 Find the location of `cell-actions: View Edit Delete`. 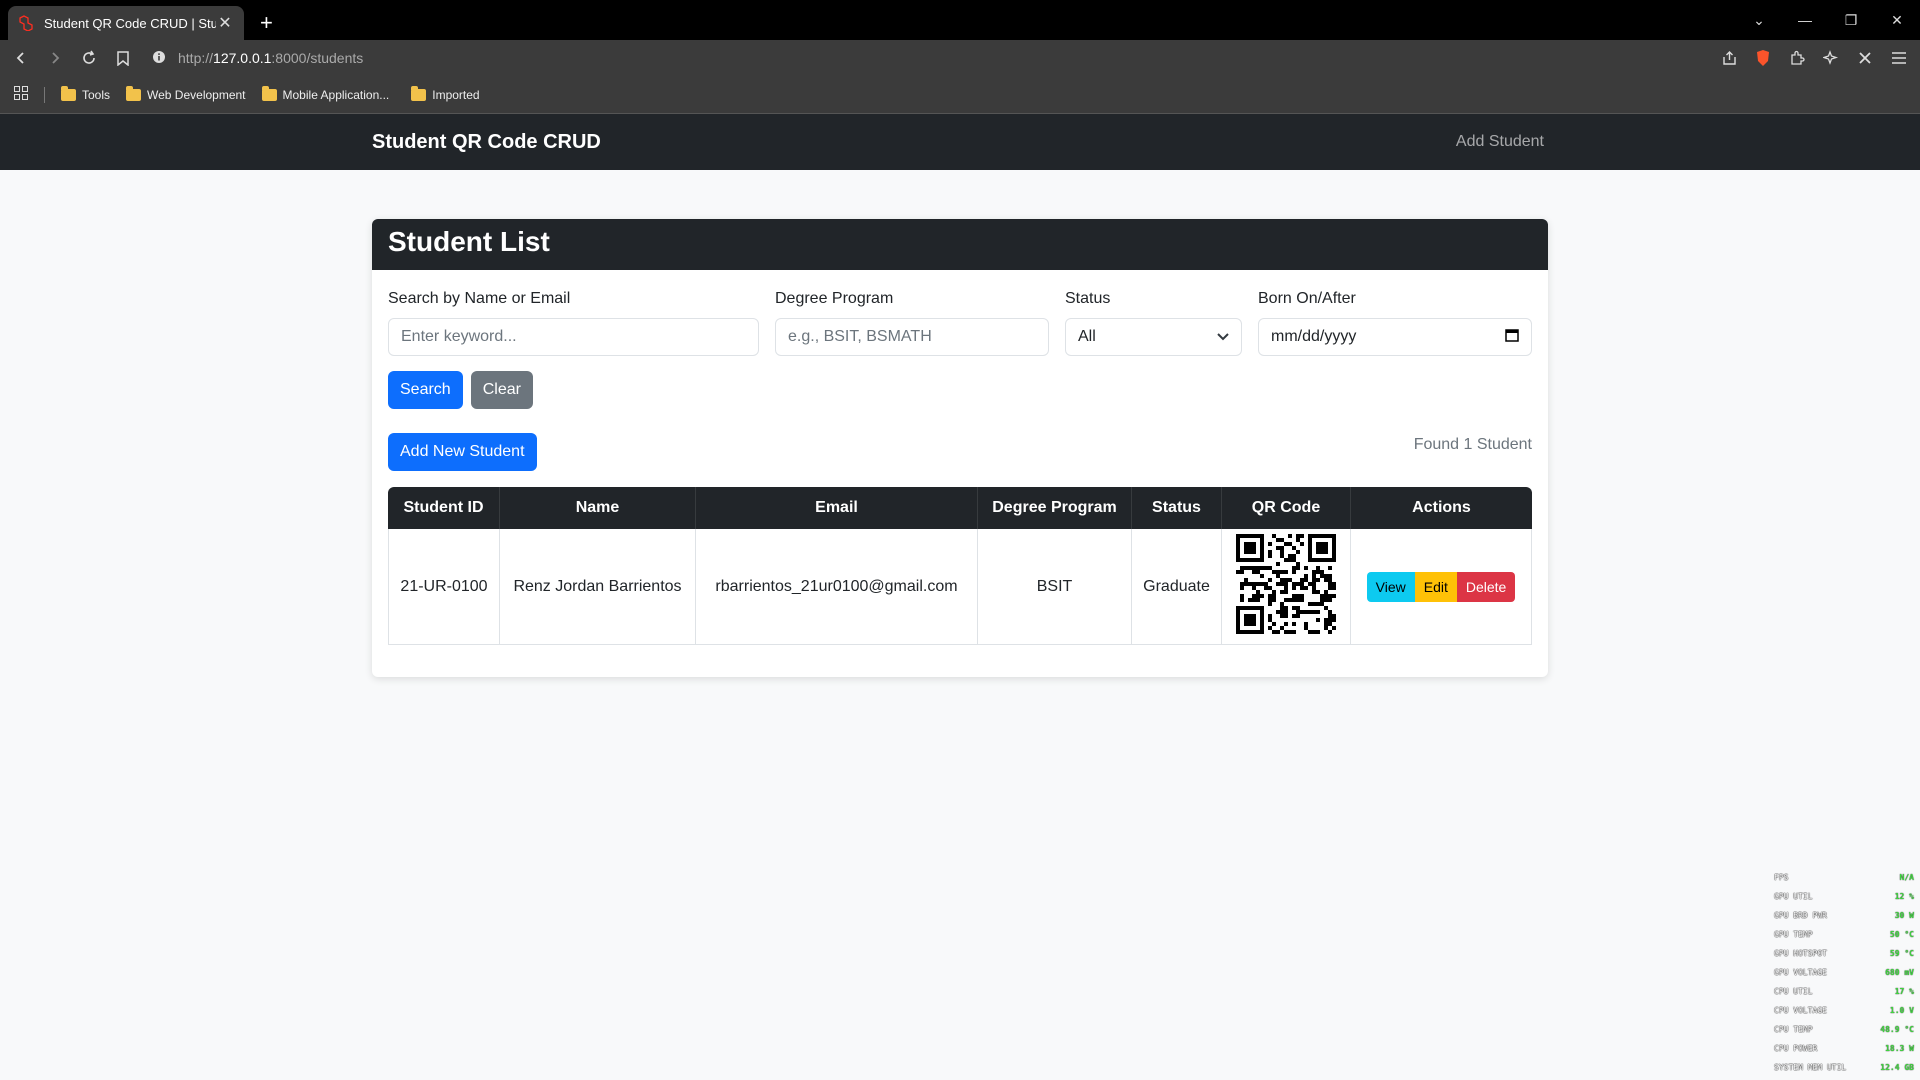

cell-actions: View Edit Delete is located at coordinates (1441, 587).